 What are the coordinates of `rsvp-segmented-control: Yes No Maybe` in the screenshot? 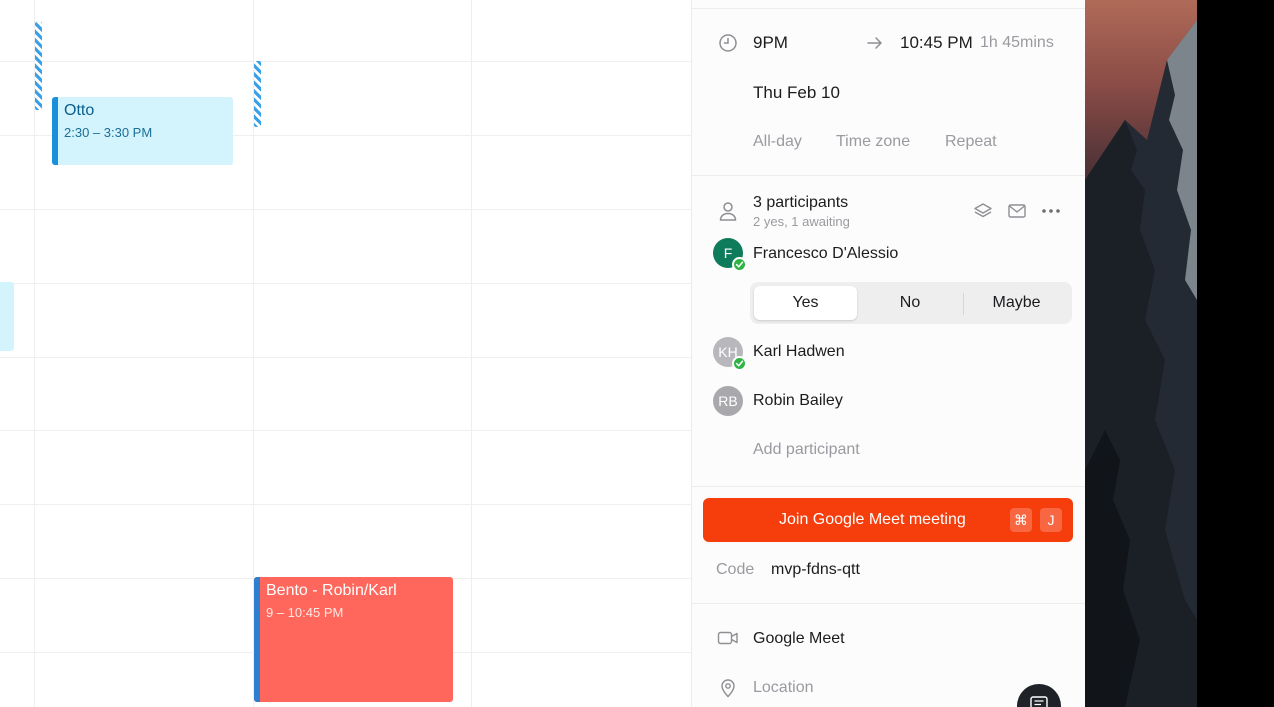 It's located at (911, 303).